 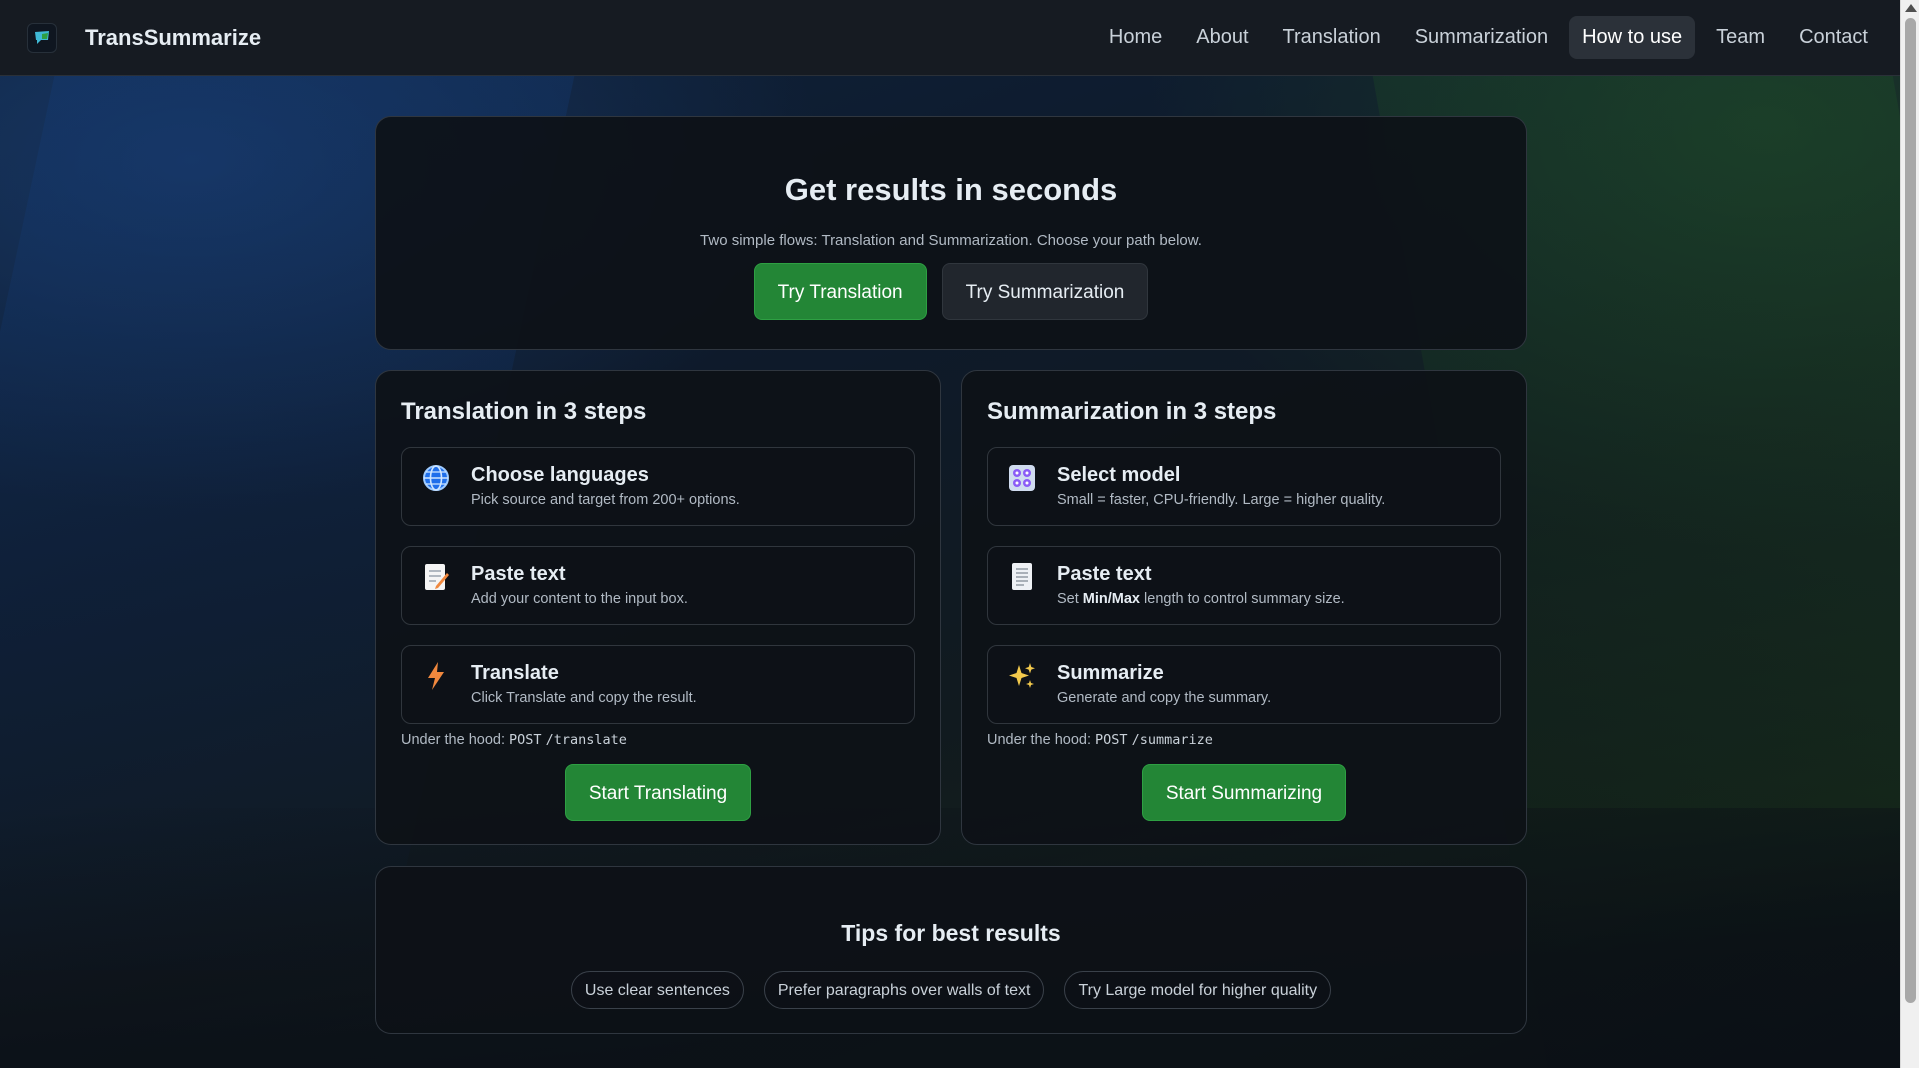 What do you see at coordinates (173, 37) in the screenshot?
I see `brand-name: TransSummarize` at bounding box center [173, 37].